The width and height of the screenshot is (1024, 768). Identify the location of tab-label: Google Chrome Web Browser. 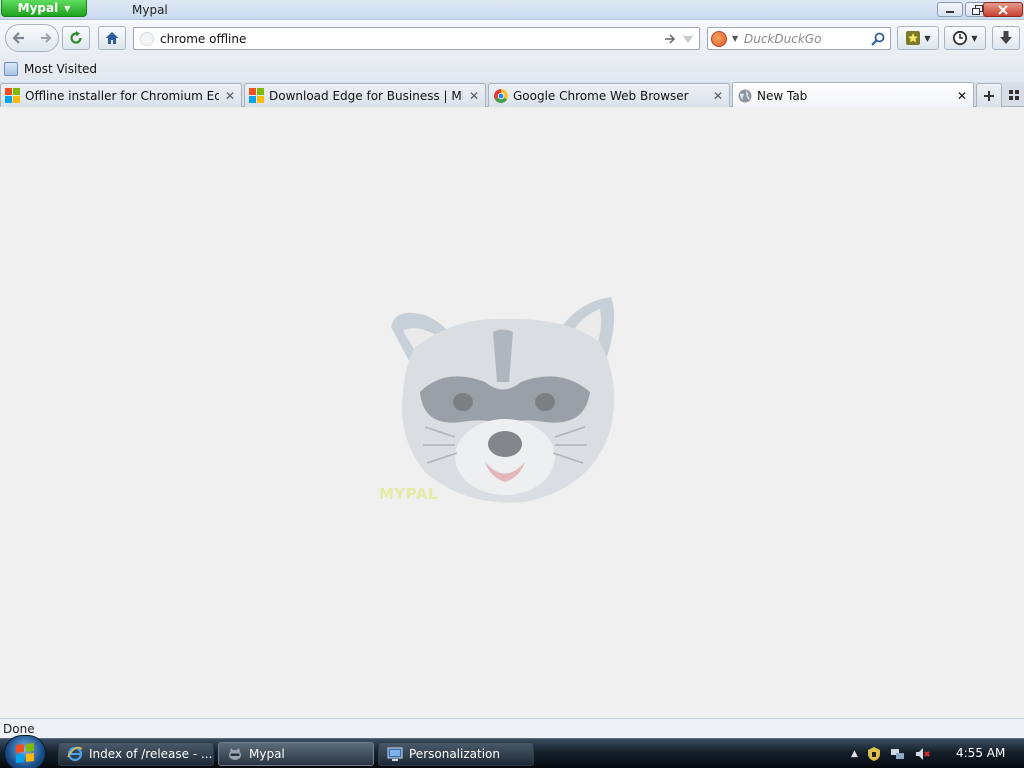
(601, 95).